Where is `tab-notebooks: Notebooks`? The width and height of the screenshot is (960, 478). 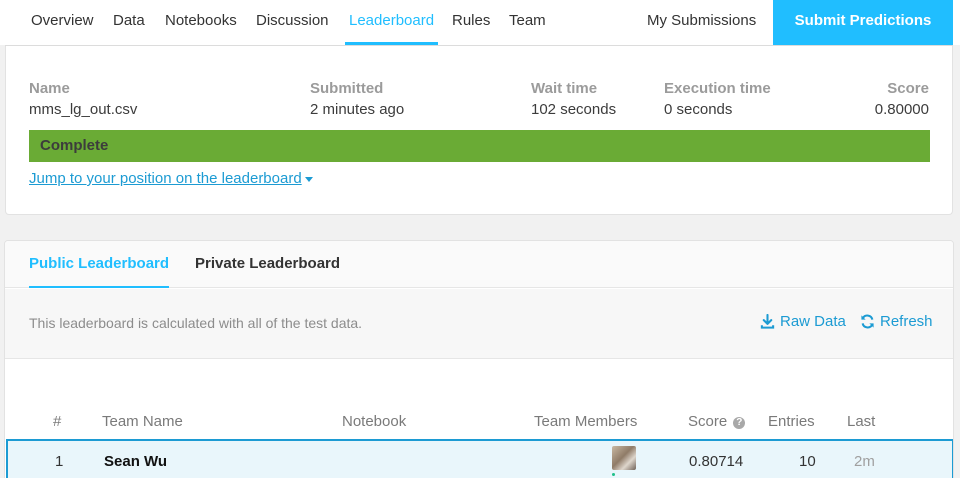
tab-notebooks: Notebooks is located at coordinates (201, 22).